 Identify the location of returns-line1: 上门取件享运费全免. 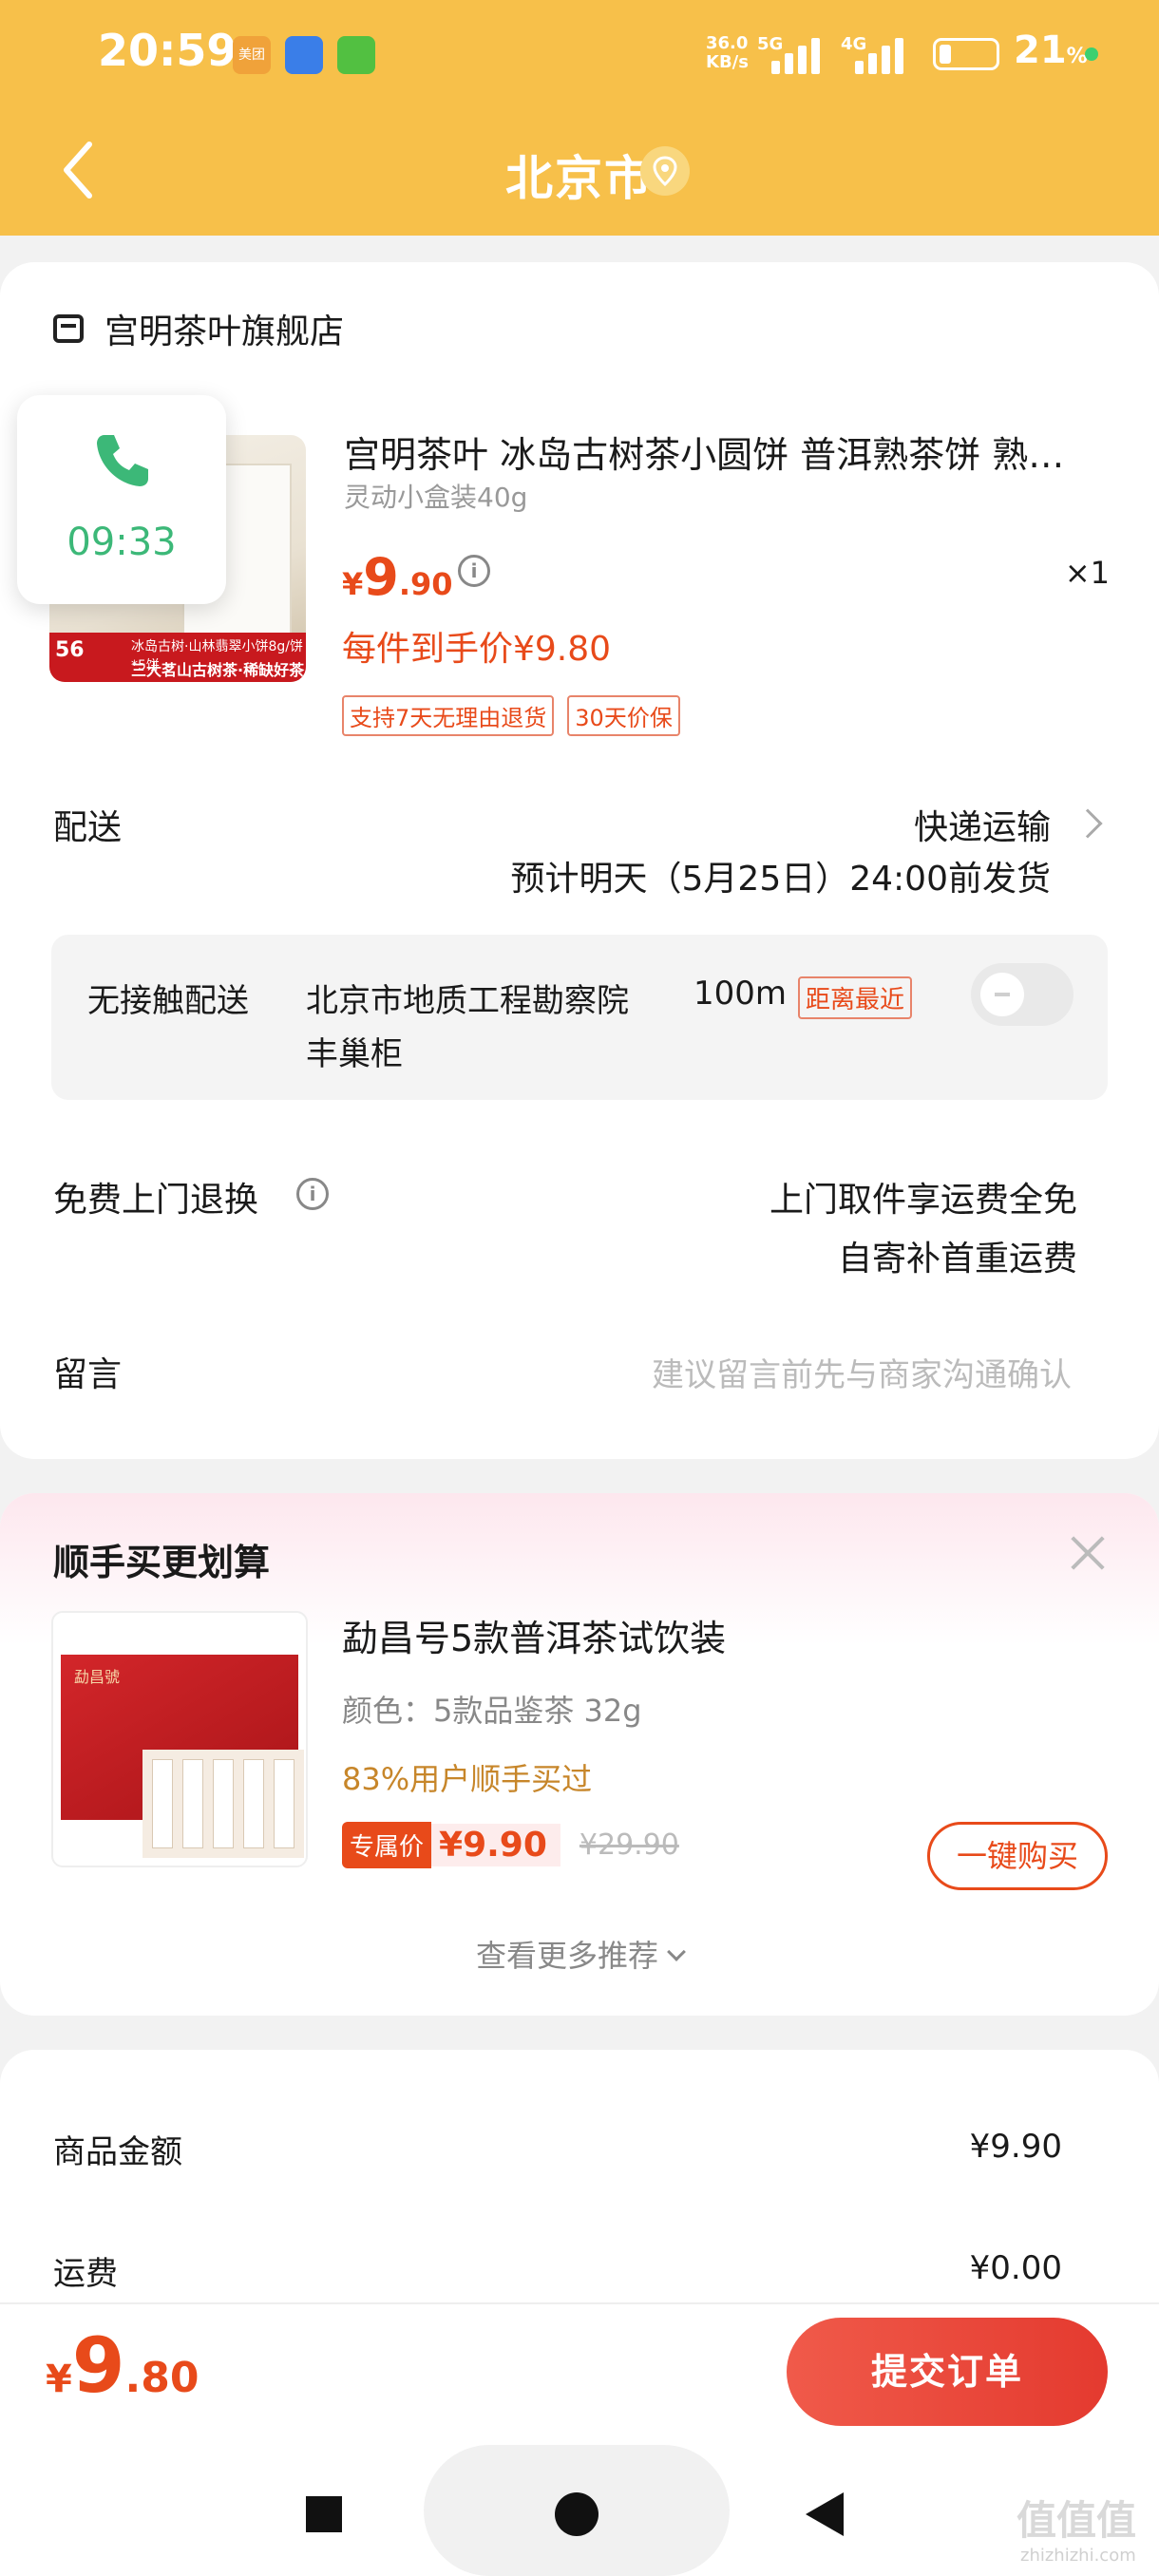
(923, 1200).